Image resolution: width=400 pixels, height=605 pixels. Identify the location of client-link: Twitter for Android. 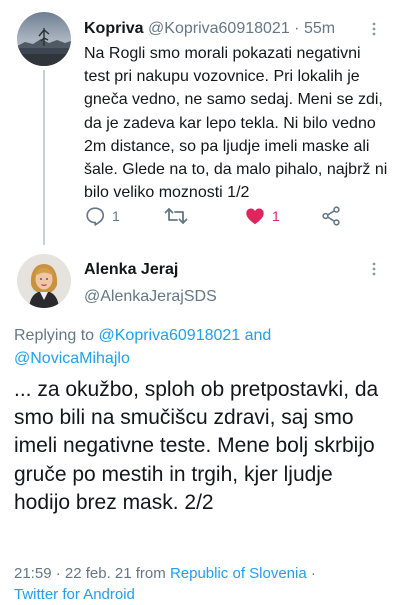
(74, 594).